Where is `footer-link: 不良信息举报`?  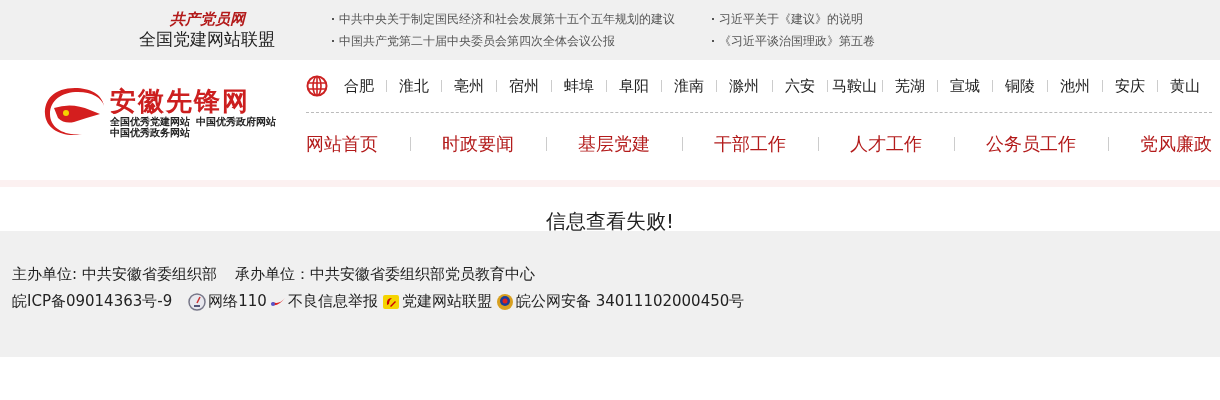
footer-link: 不良信息举报 is located at coordinates (332, 301).